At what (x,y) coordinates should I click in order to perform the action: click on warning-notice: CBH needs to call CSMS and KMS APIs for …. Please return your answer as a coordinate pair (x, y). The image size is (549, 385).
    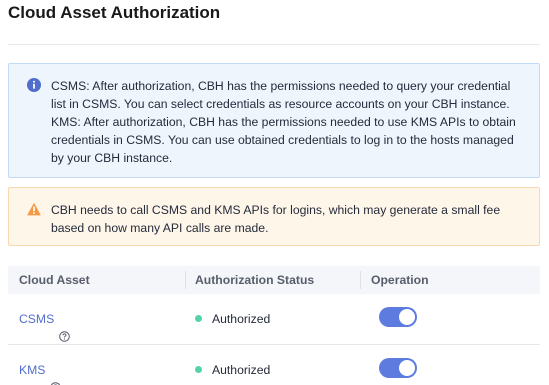
    Looking at the image, I should click on (274, 216).